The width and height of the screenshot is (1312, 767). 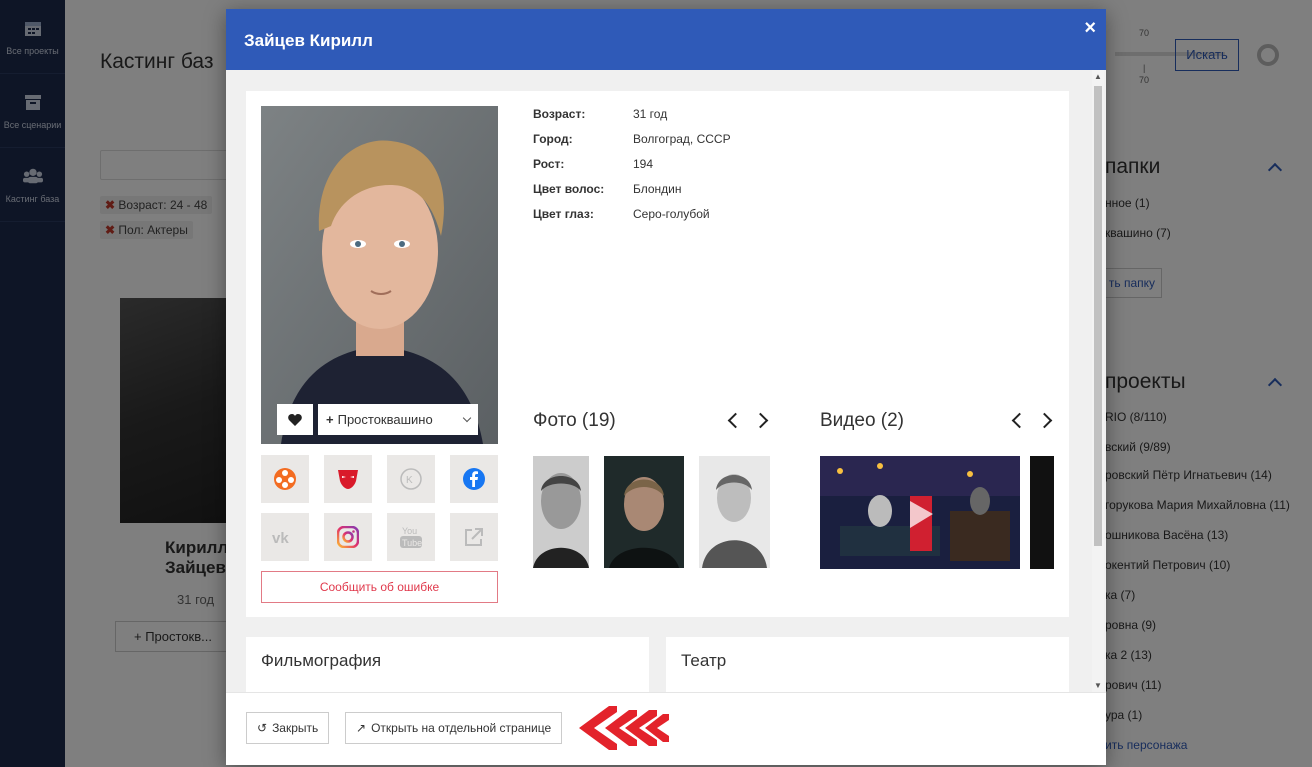 I want to click on modal-title: Зайцев Кирилл, so click(x=308, y=40).